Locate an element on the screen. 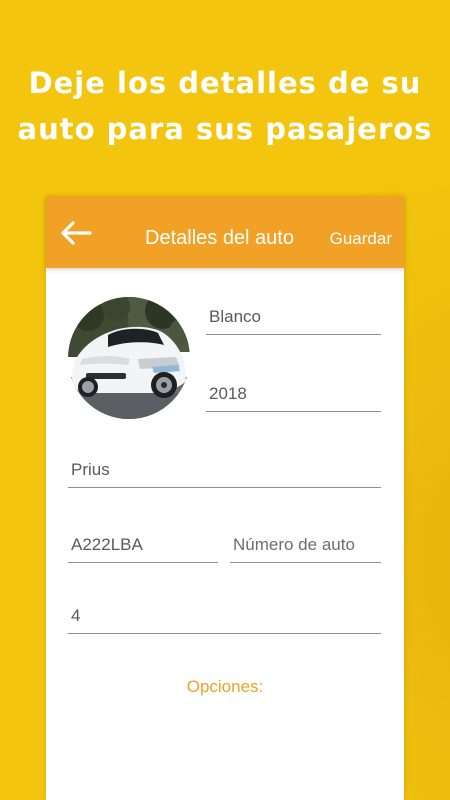 This screenshot has height=800, width=450. car-photo is located at coordinates (129, 358).